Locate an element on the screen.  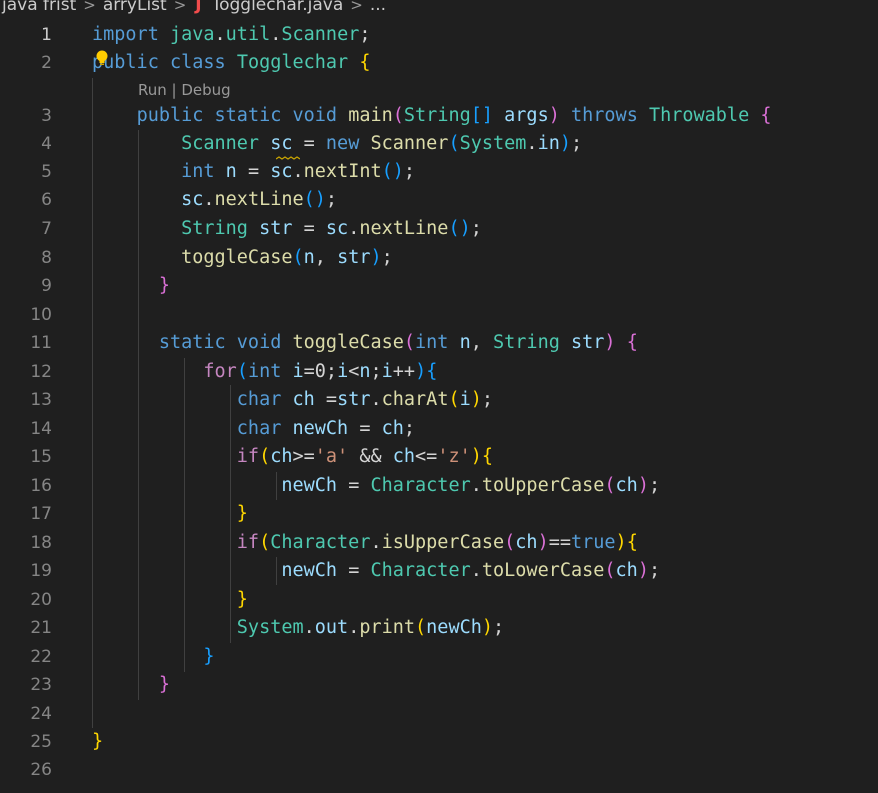
line-number: 23 is located at coordinates (41, 685).